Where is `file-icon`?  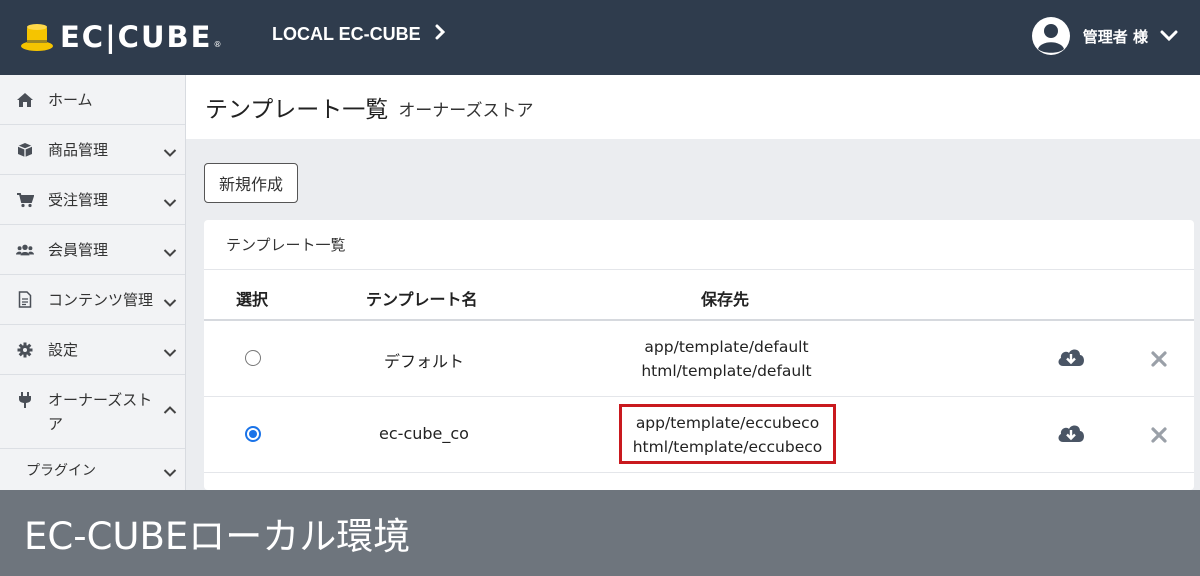 file-icon is located at coordinates (25, 300).